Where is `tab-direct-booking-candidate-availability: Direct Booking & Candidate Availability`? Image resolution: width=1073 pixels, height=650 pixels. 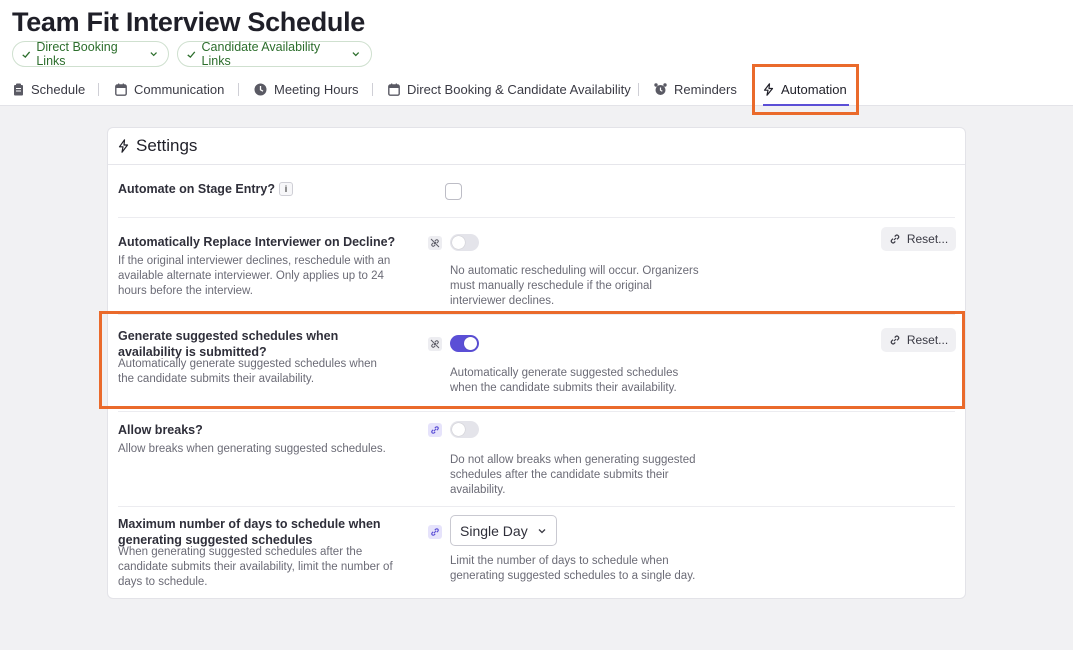
tab-direct-booking-candidate-availability: Direct Booking & Candidate Availability is located at coordinates (509, 89).